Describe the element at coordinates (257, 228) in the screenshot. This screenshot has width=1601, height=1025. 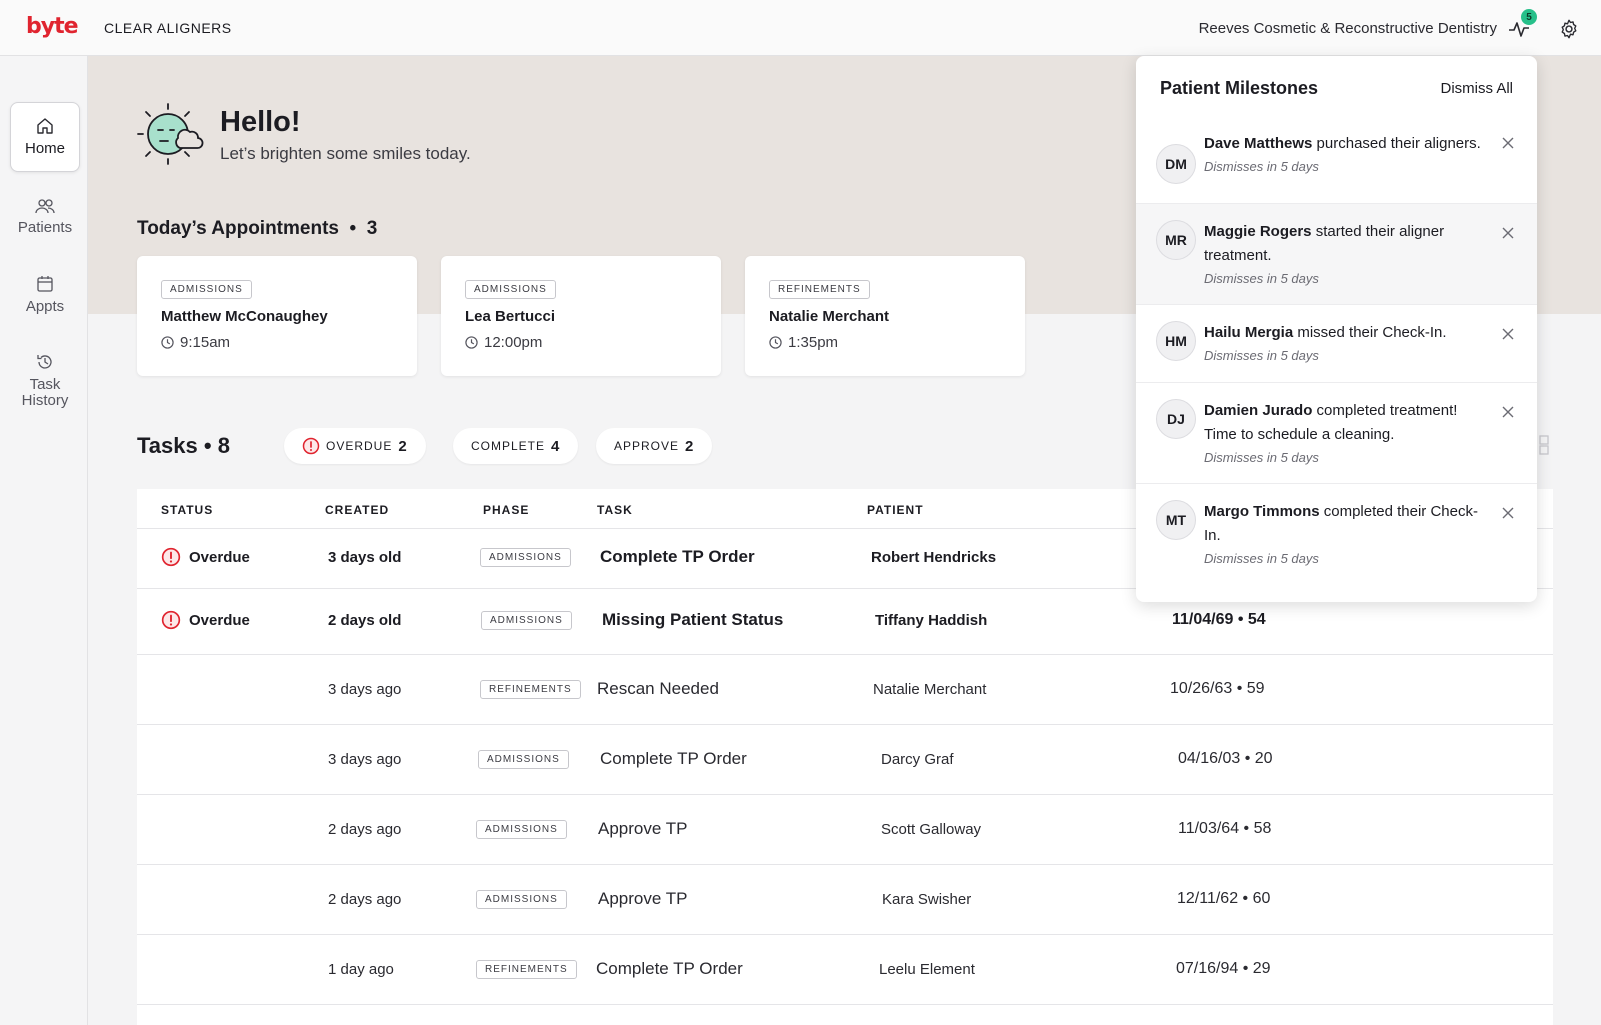
I see `appointments-heading: Today’s Appointments • 3` at that location.